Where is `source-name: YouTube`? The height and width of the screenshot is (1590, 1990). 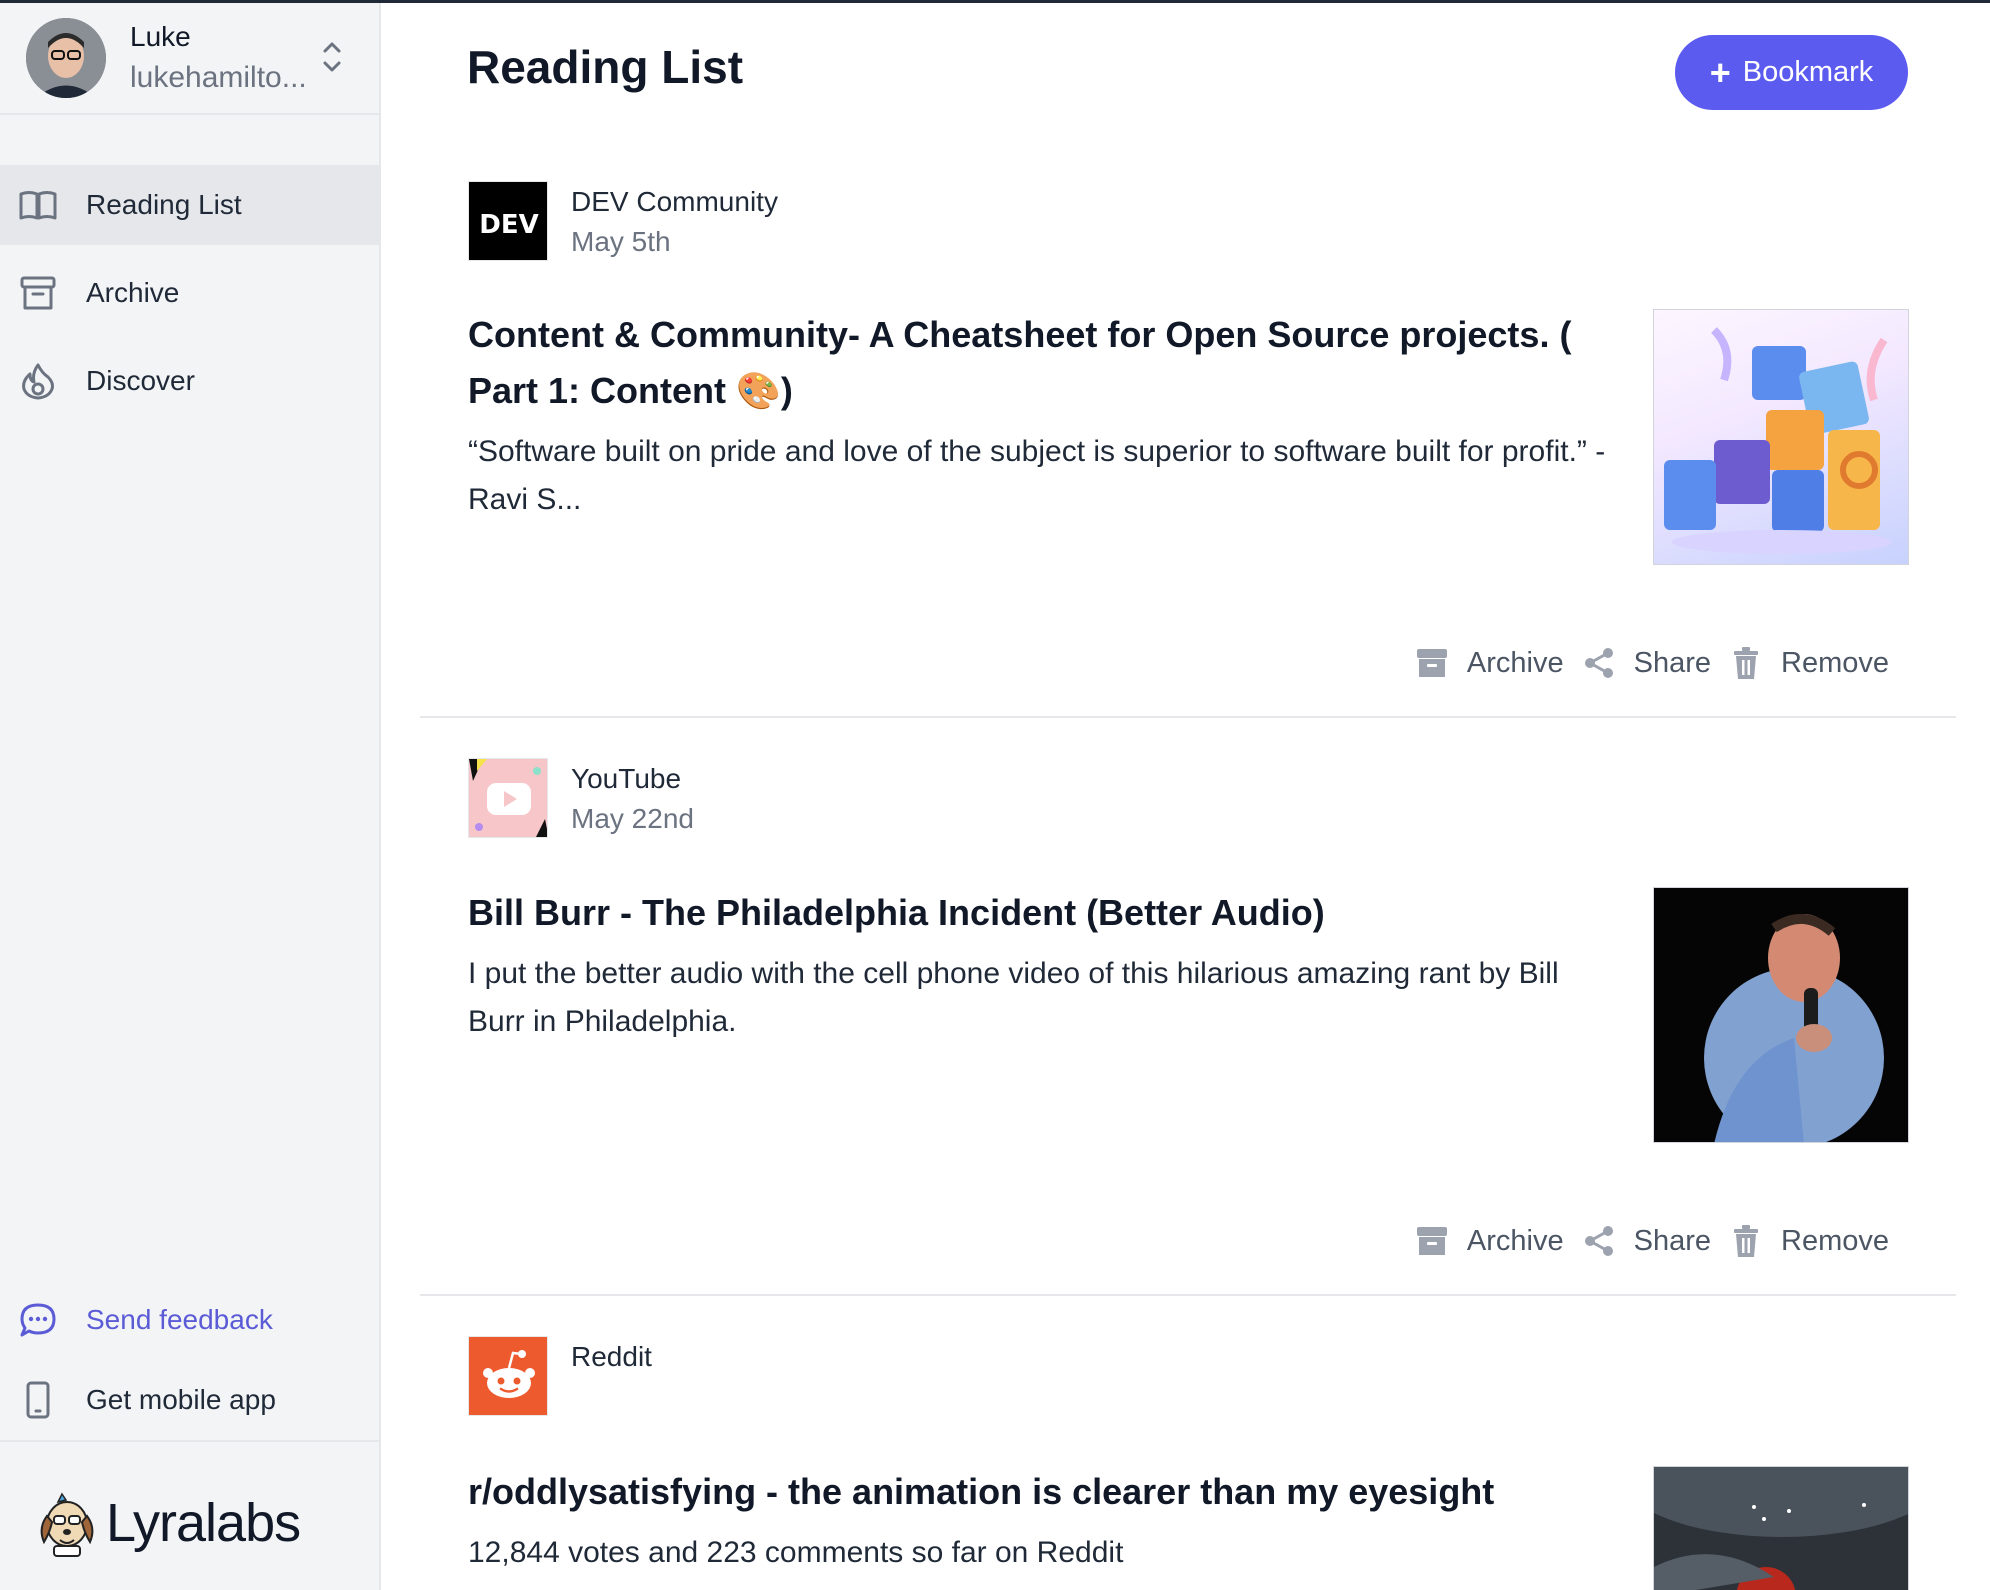 source-name: YouTube is located at coordinates (626, 778).